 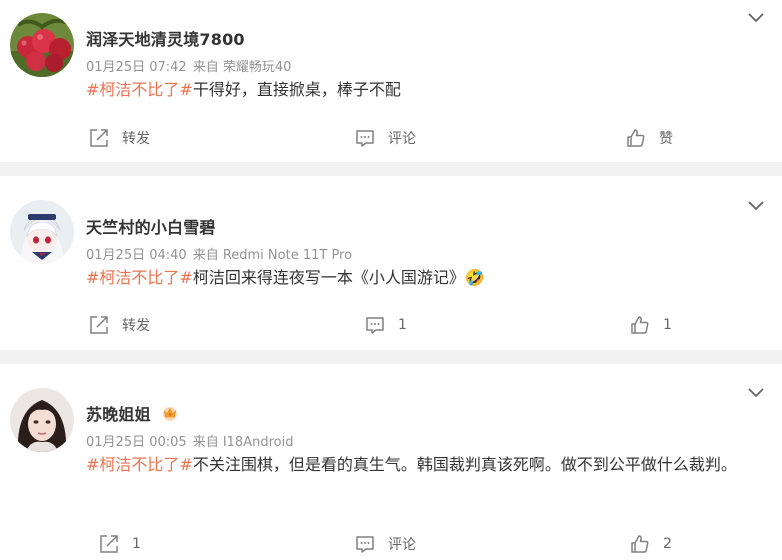 I want to click on avatar-anime-image, so click(x=42, y=232).